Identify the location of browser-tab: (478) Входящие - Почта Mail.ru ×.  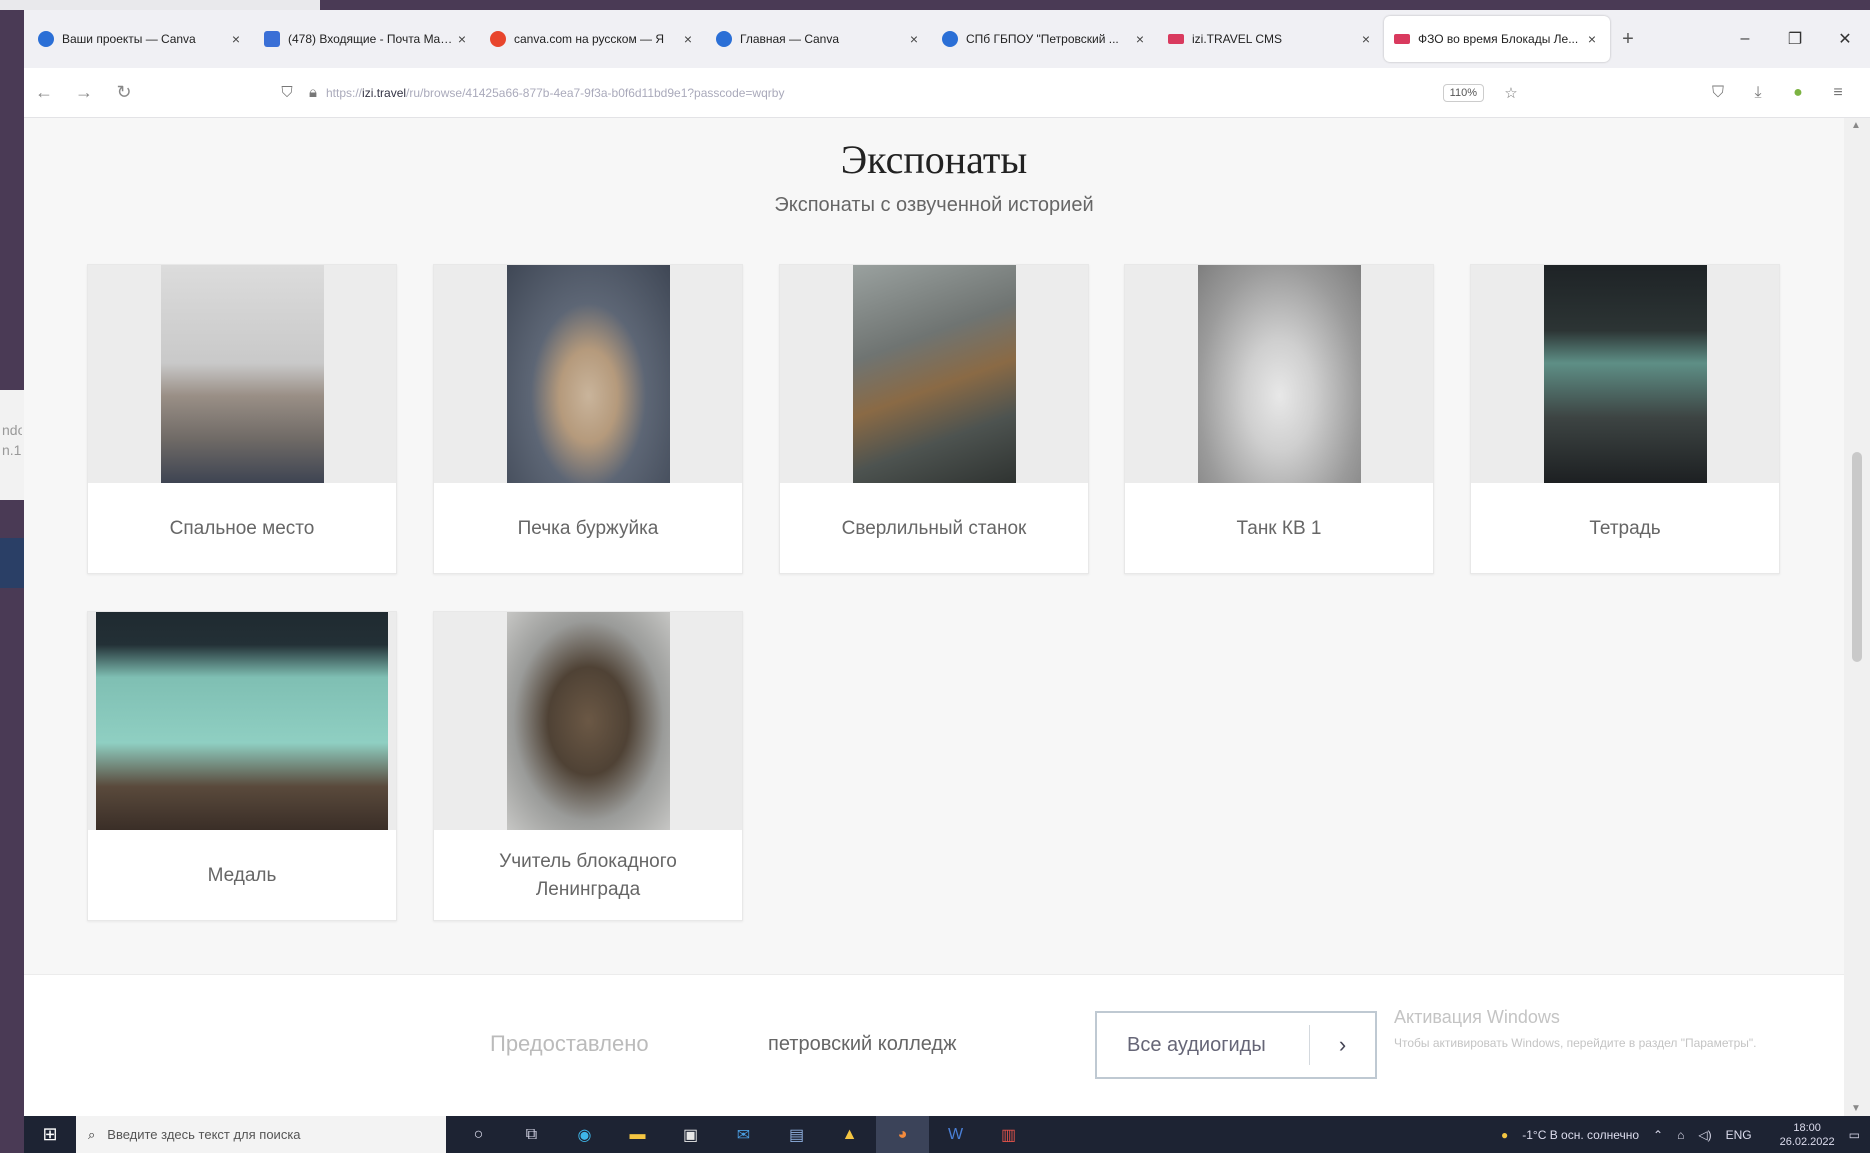
(367, 39).